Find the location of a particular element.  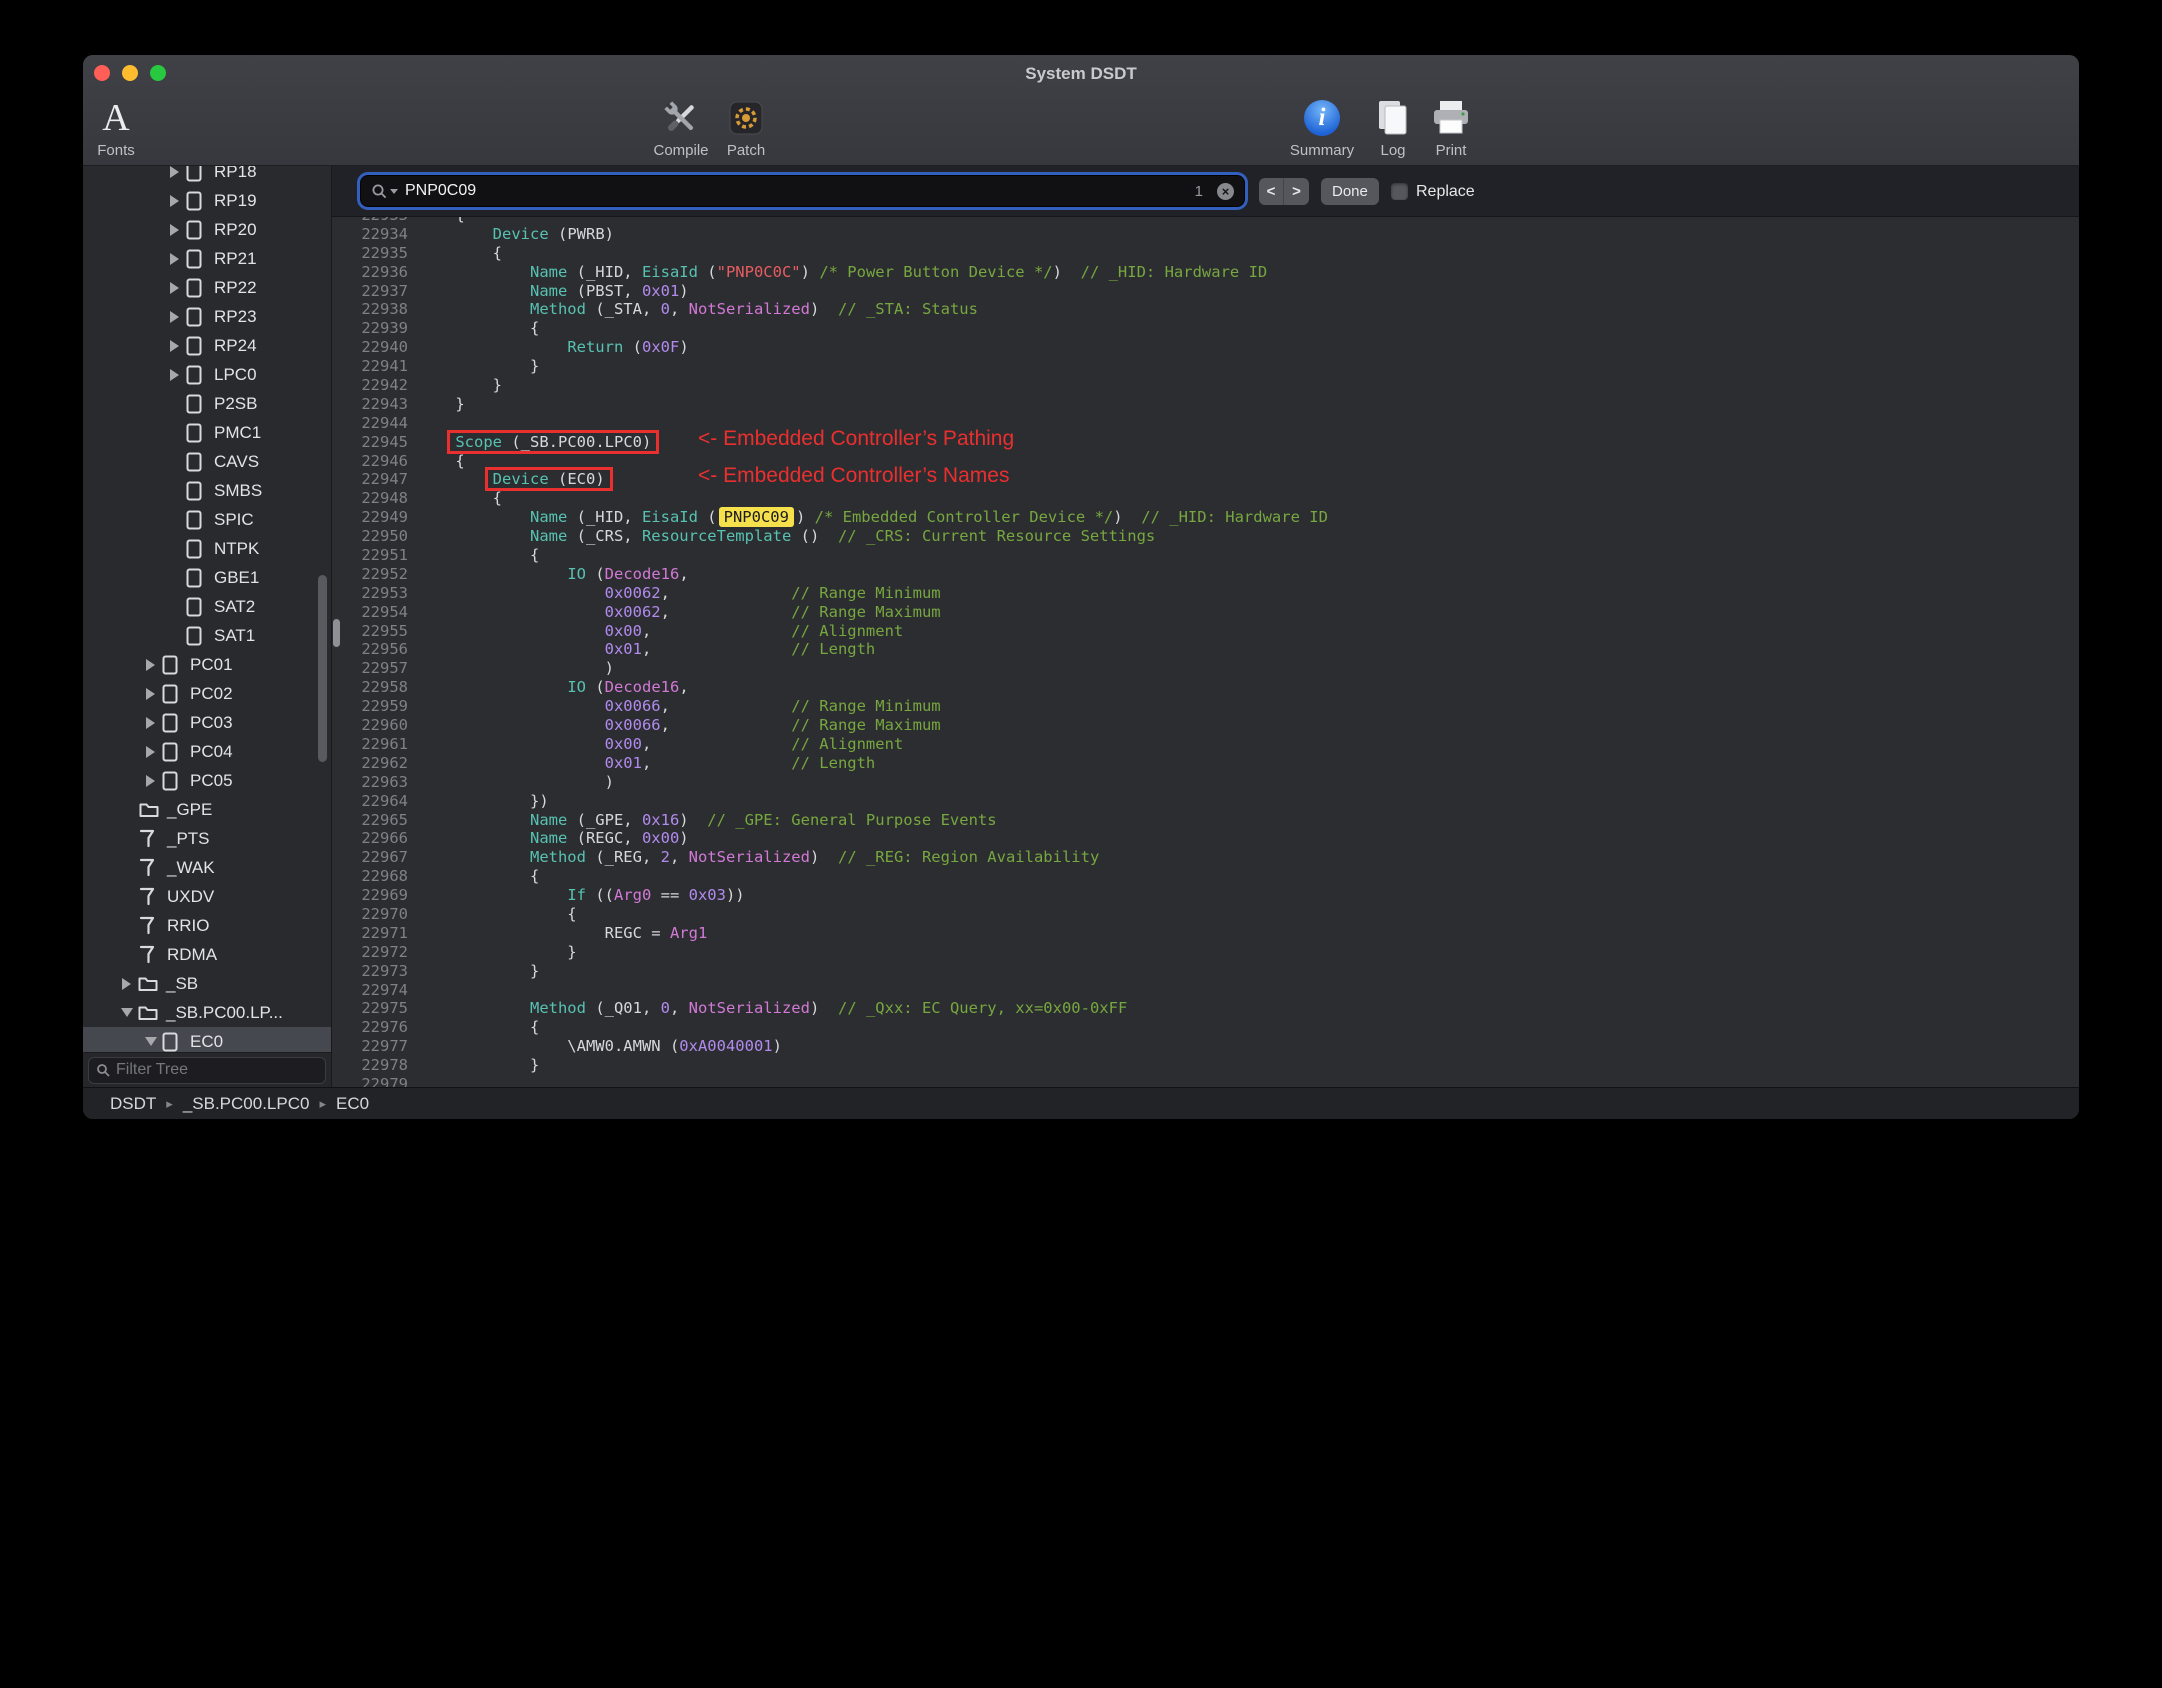

sidebar-item-pc04: PC04 is located at coordinates (207, 751).